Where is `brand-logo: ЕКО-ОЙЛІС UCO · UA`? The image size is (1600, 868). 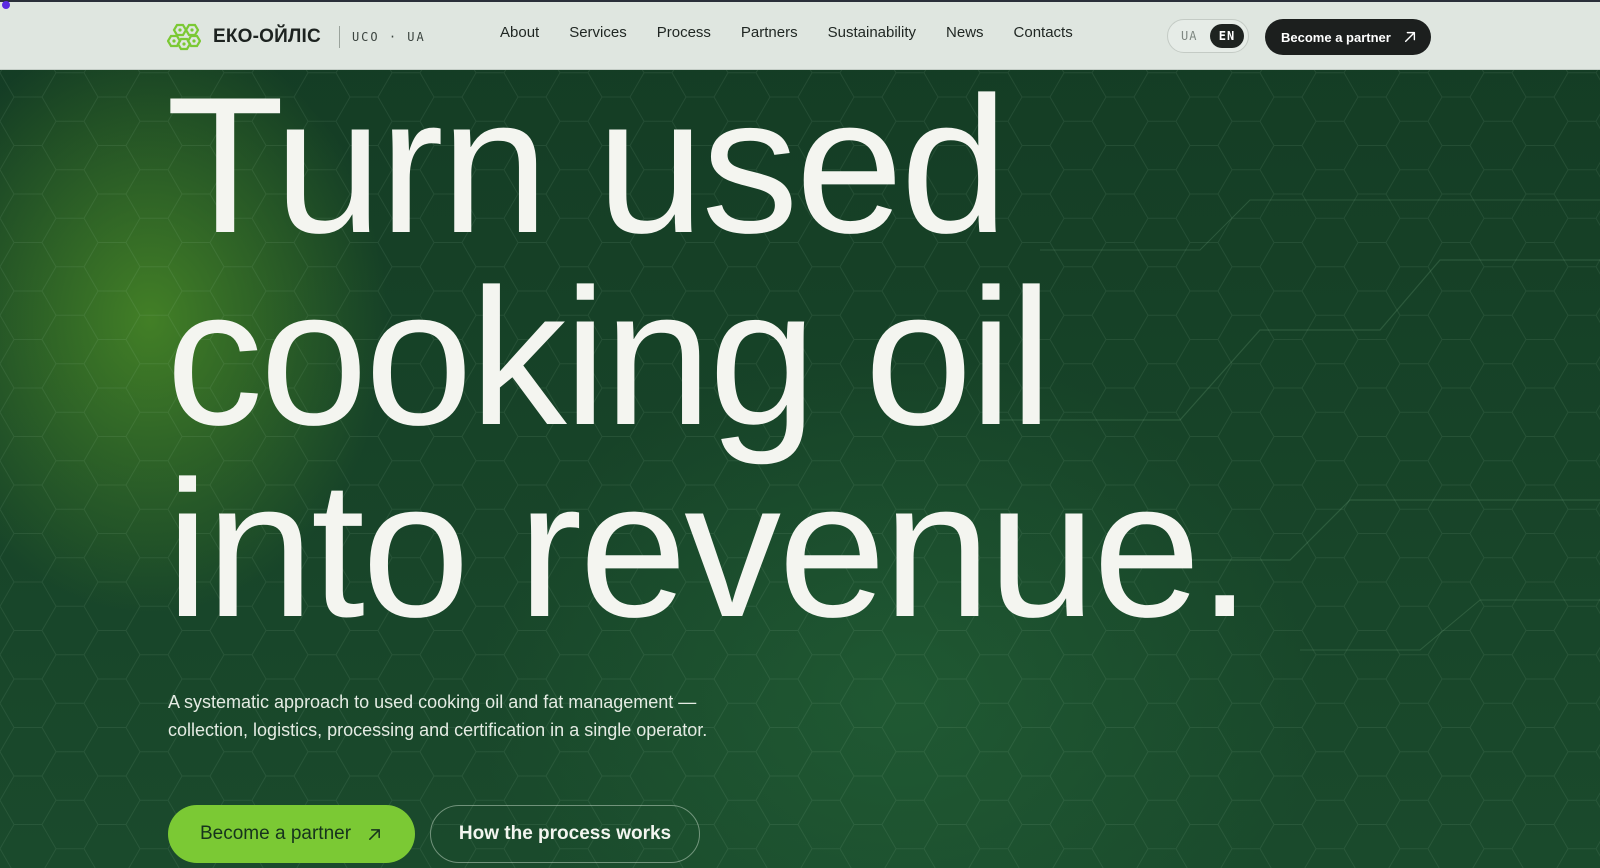
brand-logo: ЕКО-ОЙЛІС UCO · UA is located at coordinates (296, 37).